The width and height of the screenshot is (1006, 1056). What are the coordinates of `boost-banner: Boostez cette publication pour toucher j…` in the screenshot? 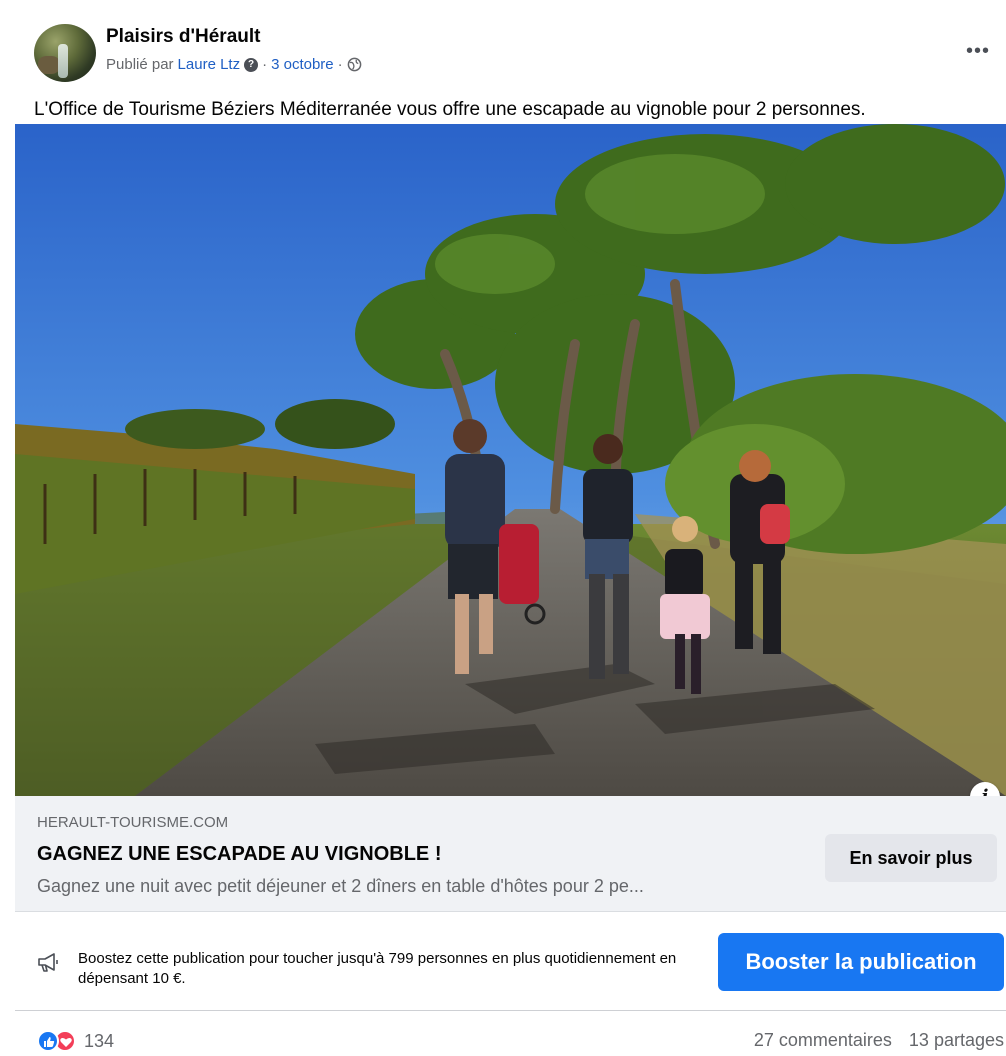 It's located at (510, 961).